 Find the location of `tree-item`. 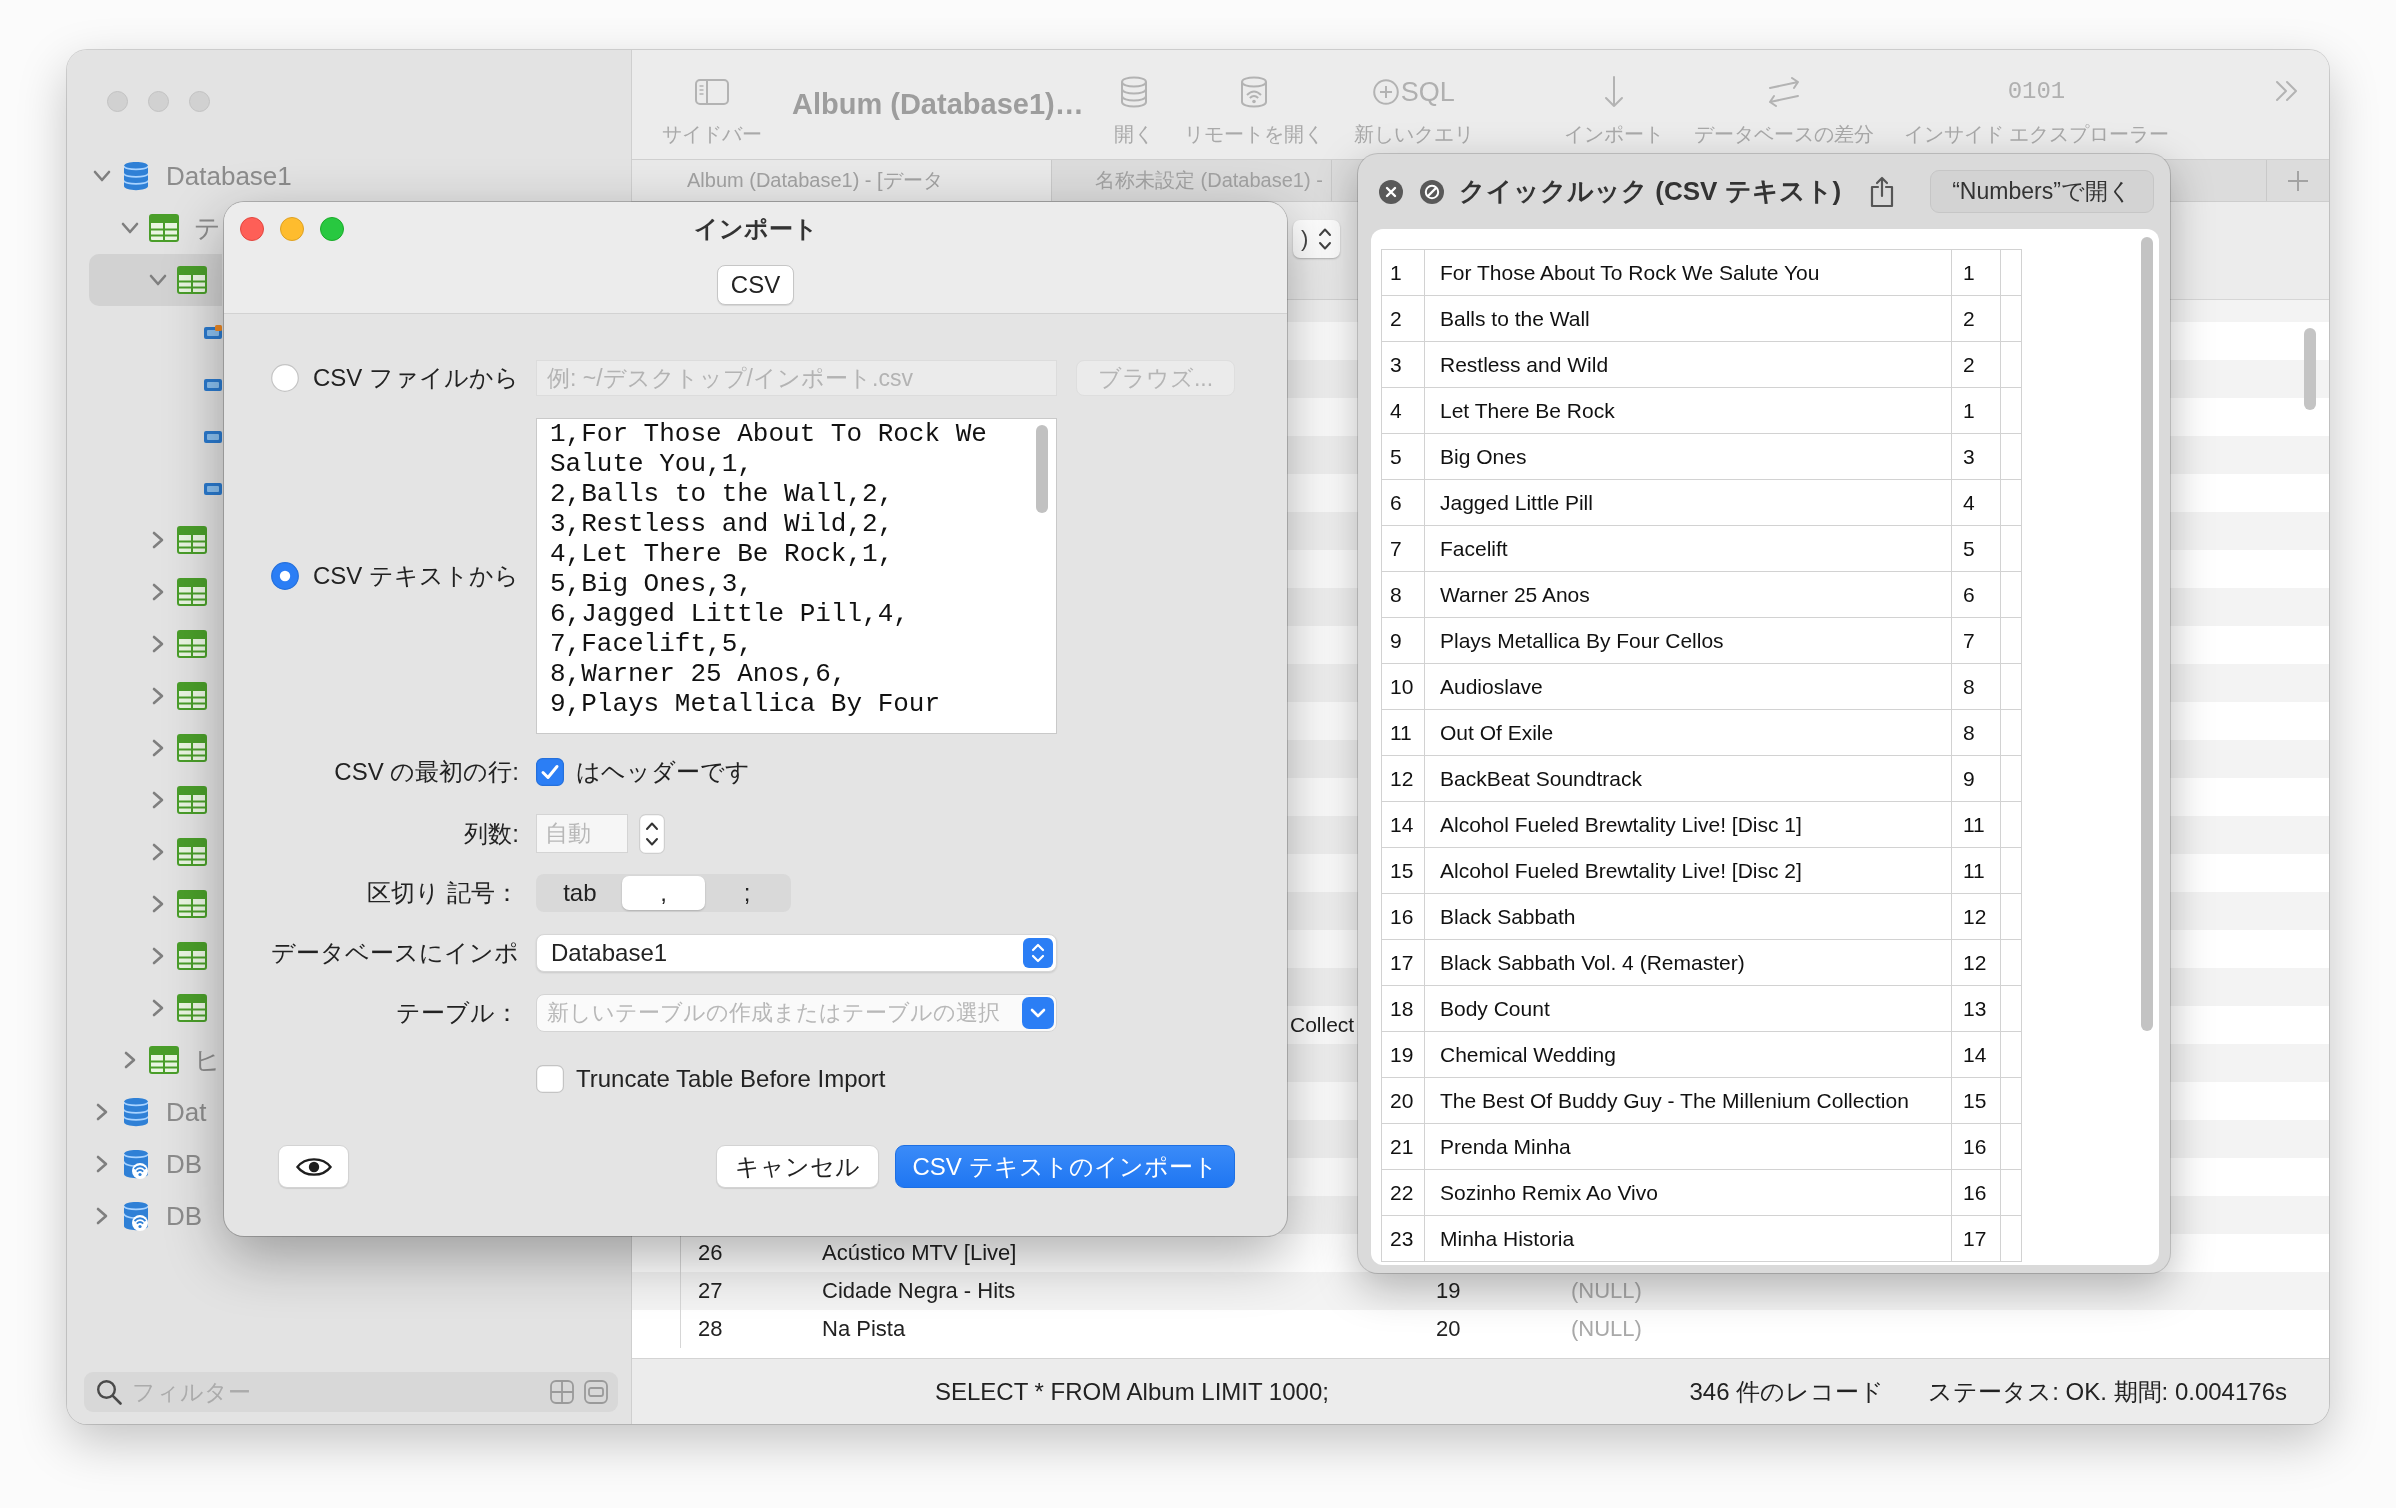

tree-item is located at coordinates (155, 280).